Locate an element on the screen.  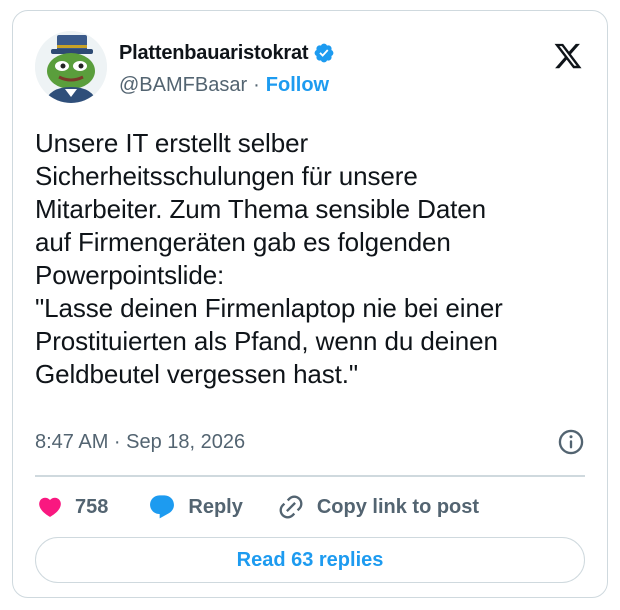
copy-link-button: Copy link to post is located at coordinates (378, 507).